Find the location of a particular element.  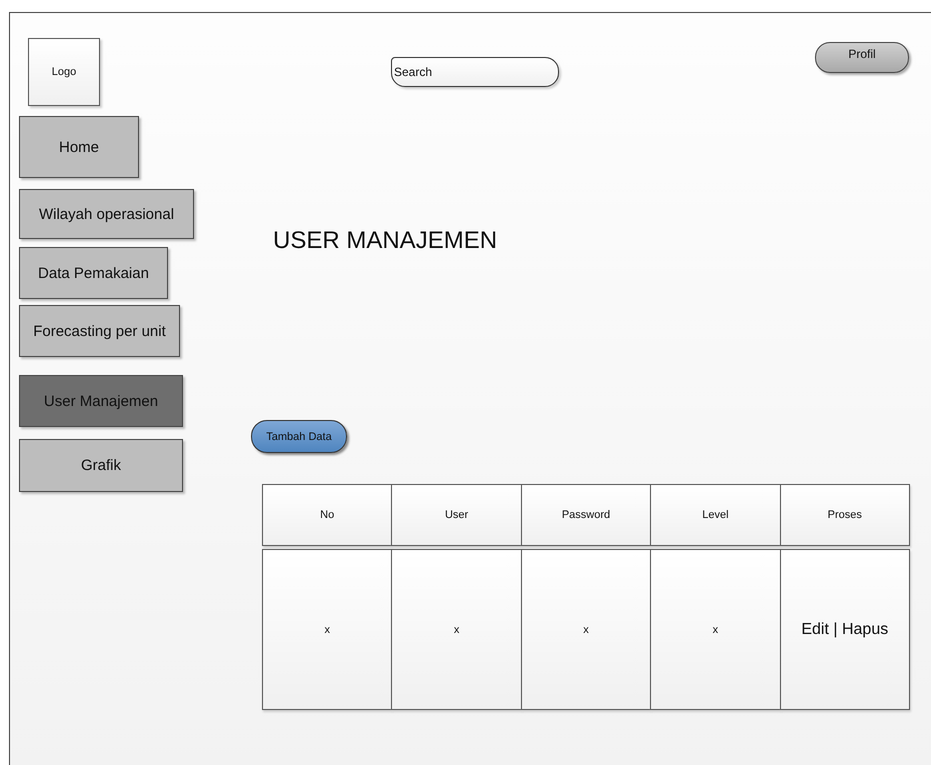

sidebar-item: Forecasting per unit is located at coordinates (99, 331).